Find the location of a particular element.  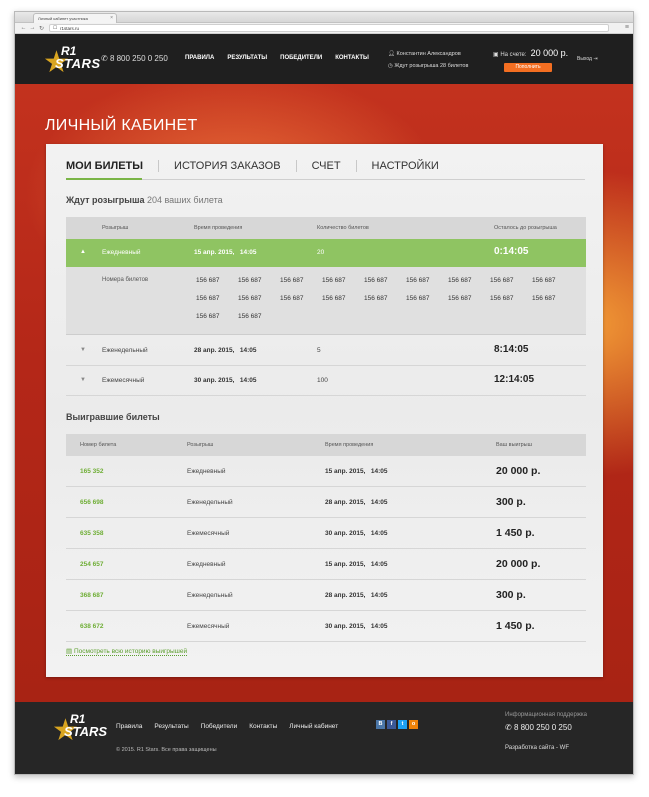

nav-contacts: КОНТАКТЫ is located at coordinates (352, 58).